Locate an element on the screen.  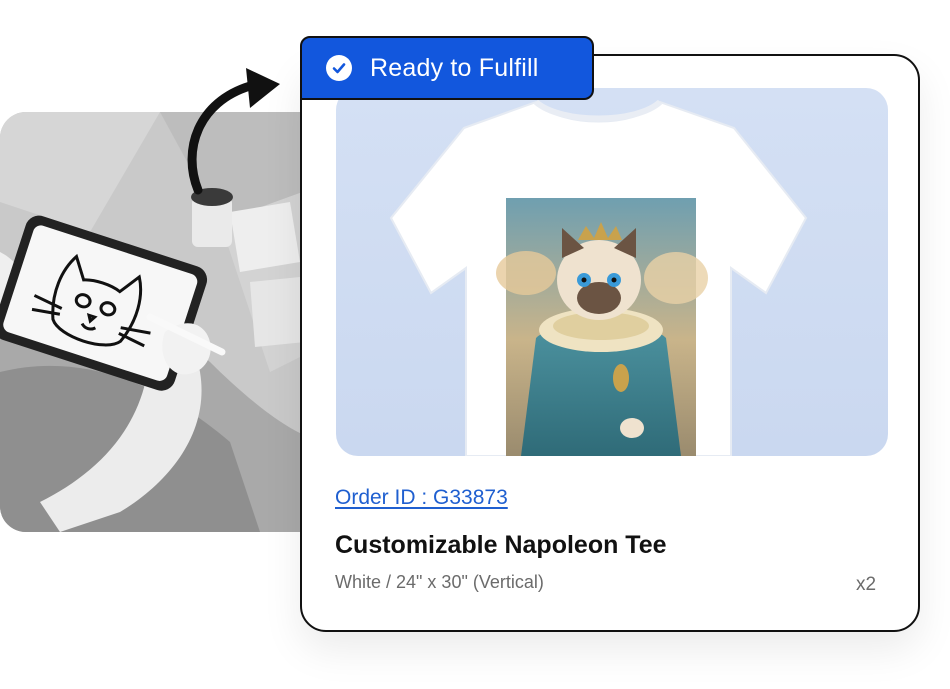
order-id-link: Order ID : G33873 is located at coordinates (421, 498).